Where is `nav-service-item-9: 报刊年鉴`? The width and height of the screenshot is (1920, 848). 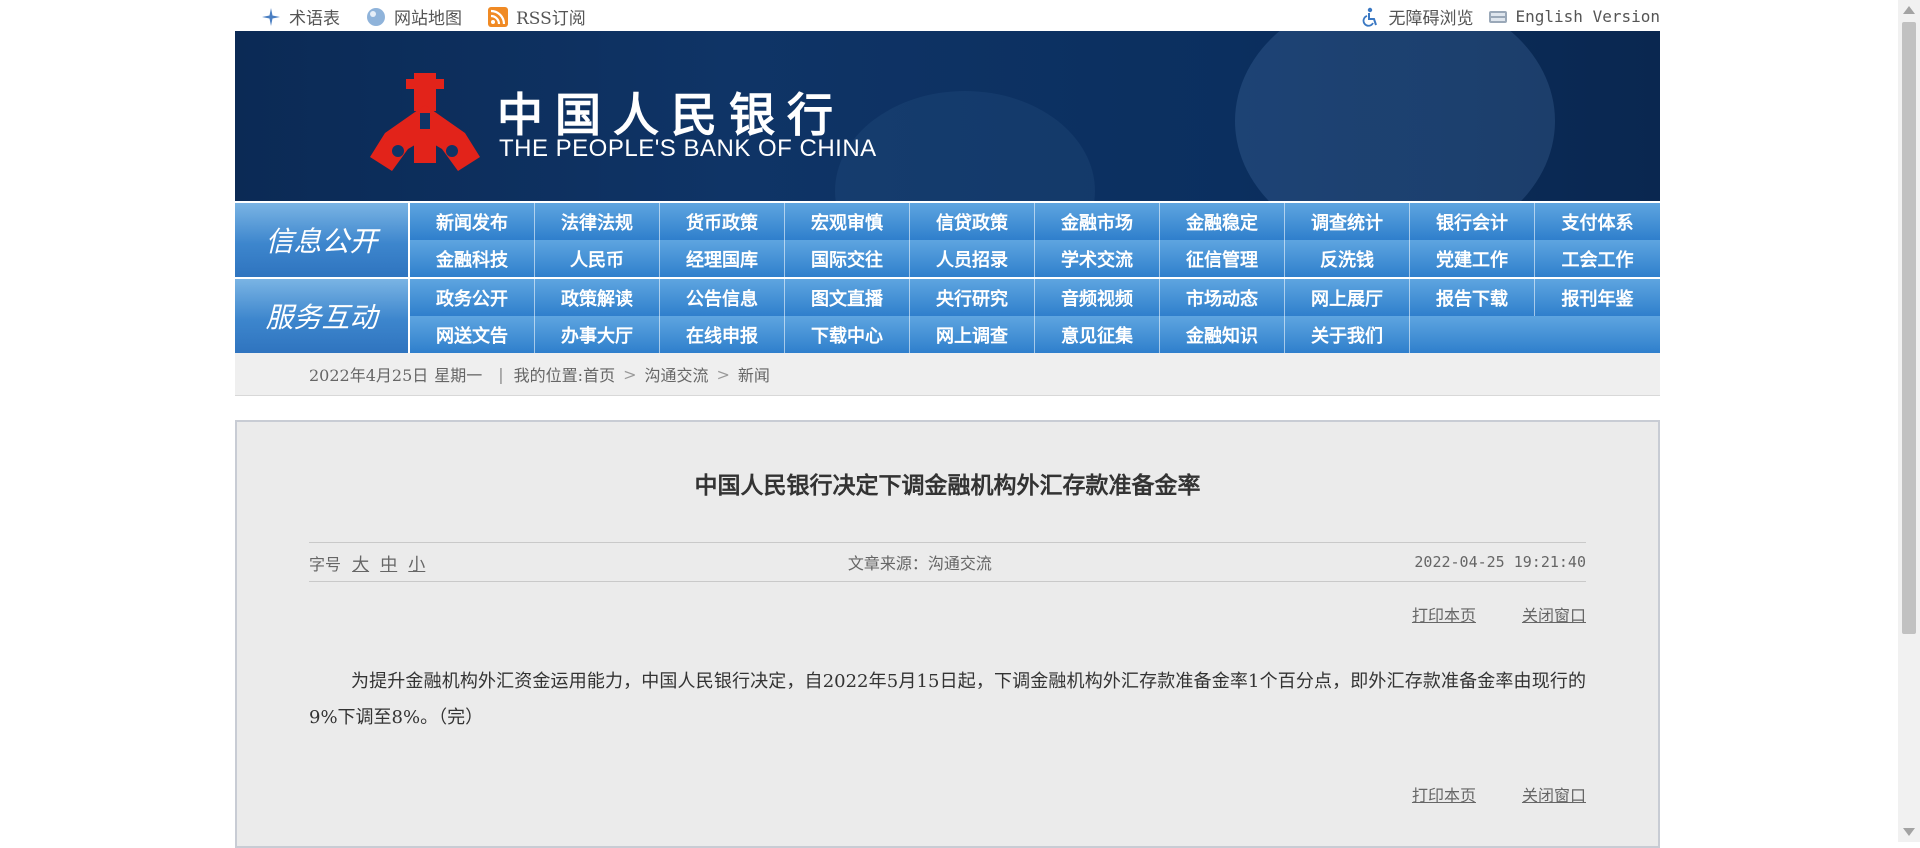 nav-service-item-9: 报刊年鉴 is located at coordinates (1597, 297).